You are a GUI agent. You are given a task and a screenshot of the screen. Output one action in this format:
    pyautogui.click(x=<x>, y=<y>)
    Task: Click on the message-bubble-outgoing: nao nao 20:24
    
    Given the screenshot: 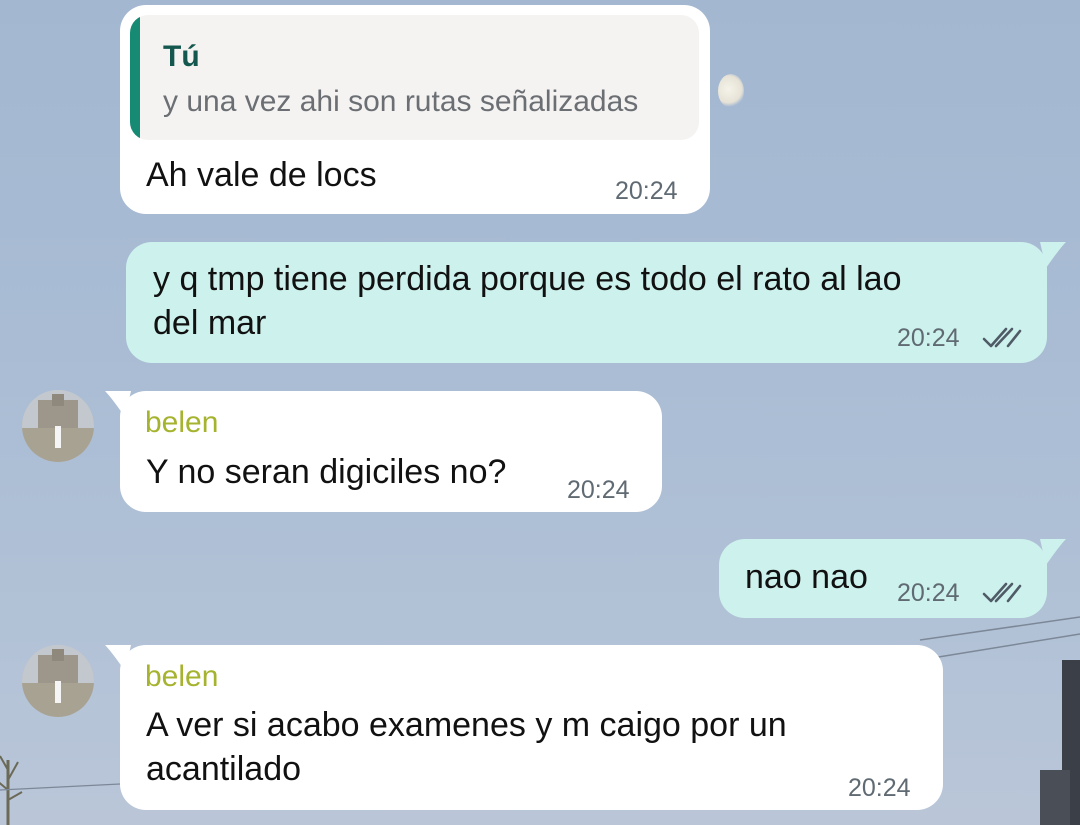 What is the action you would take?
    pyautogui.click(x=883, y=578)
    